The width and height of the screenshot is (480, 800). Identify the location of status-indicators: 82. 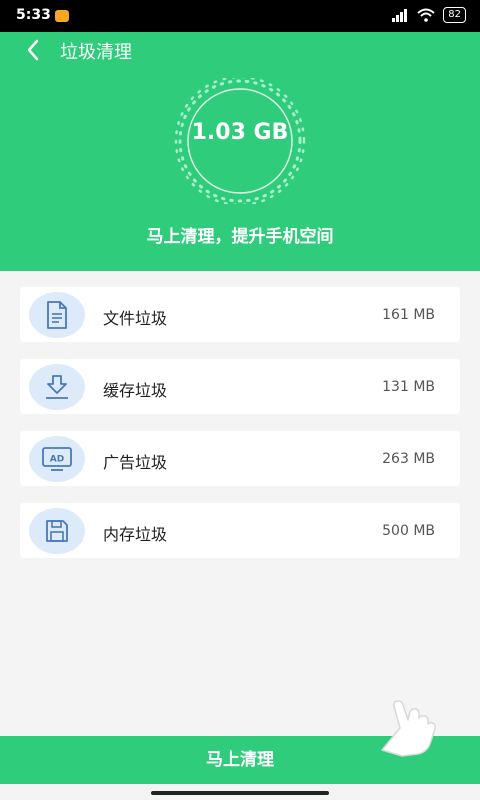
(428, 15).